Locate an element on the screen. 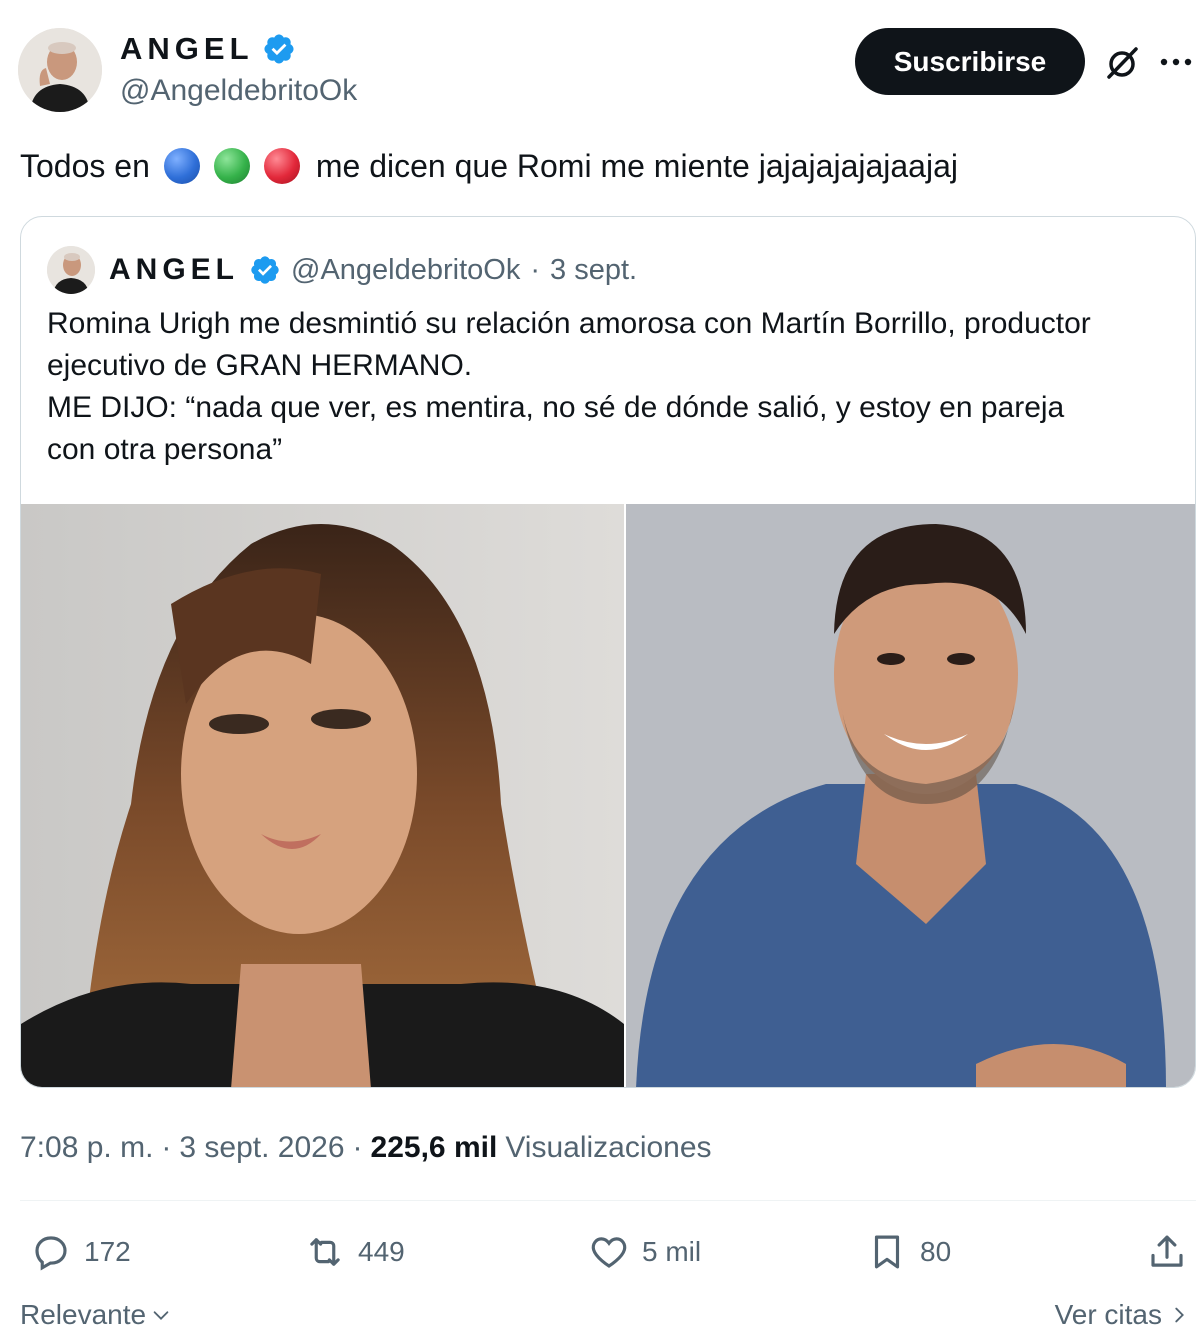 The width and height of the screenshot is (1200, 1337). author-display-name: ANGEL is located at coordinates (187, 49).